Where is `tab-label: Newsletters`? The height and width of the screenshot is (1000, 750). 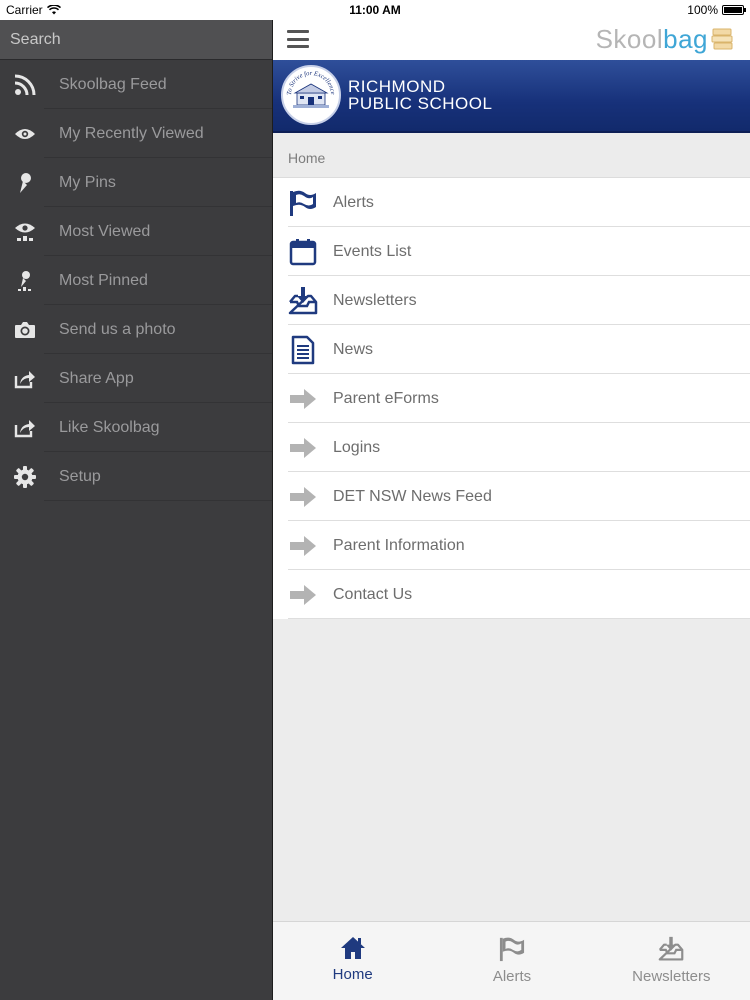 tab-label: Newsletters is located at coordinates (671, 976).